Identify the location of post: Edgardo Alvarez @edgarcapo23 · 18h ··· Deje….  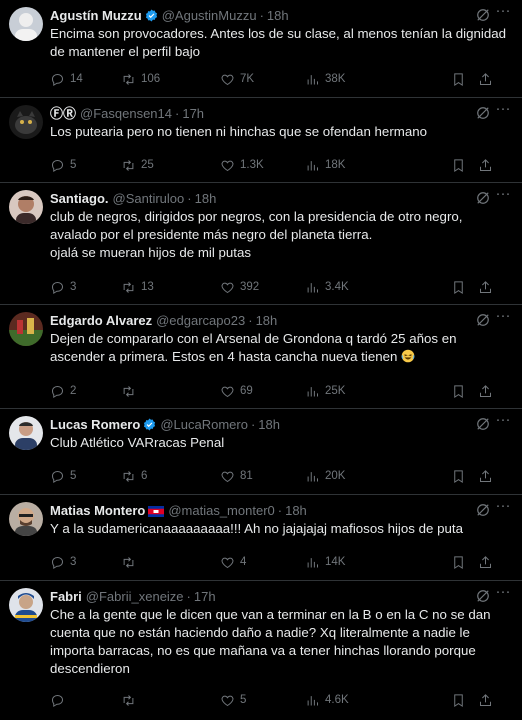
(261, 357).